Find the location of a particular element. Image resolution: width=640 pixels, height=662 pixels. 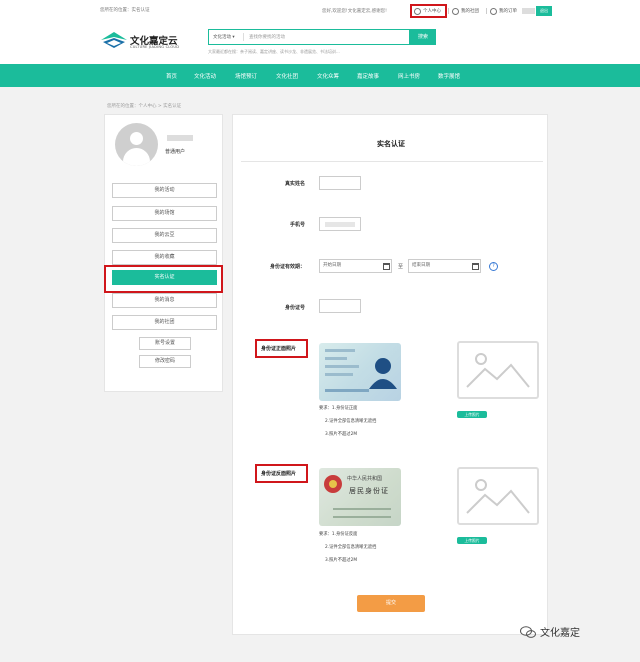

main-nav: 首页 文化活动 场馆预订 文化社团 文化众筹 嘉定故事 网上书房 数字展馆 is located at coordinates (320, 75).